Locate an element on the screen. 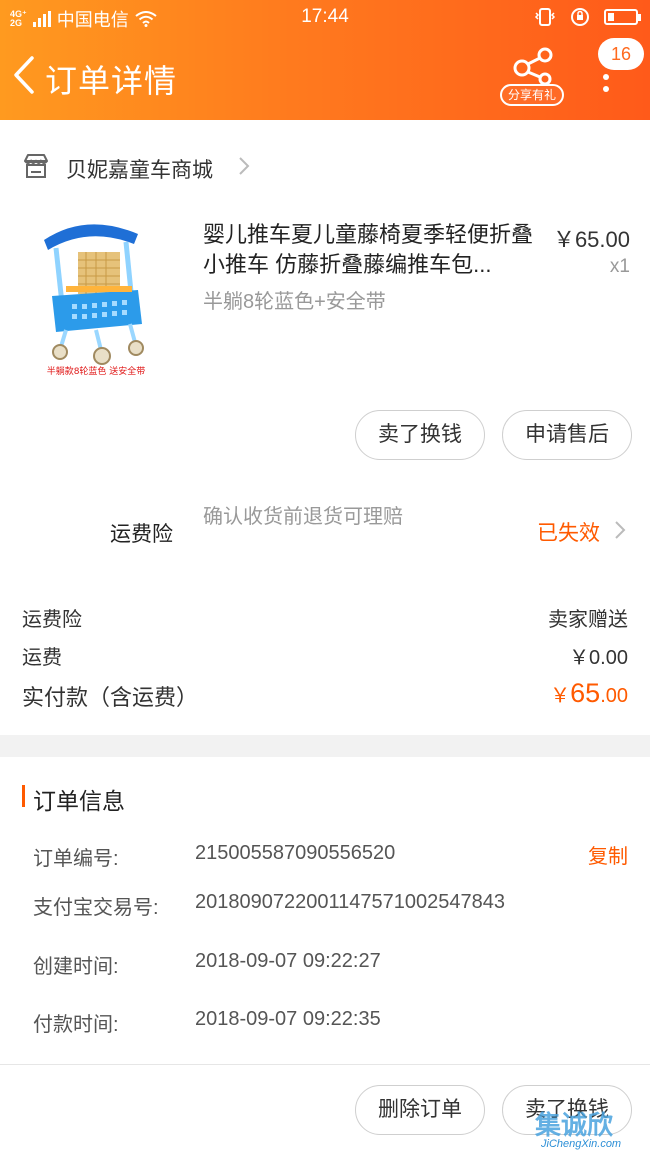 This screenshot has width=650, height=1155. currency-symbol: ￥ is located at coordinates (560, 696).